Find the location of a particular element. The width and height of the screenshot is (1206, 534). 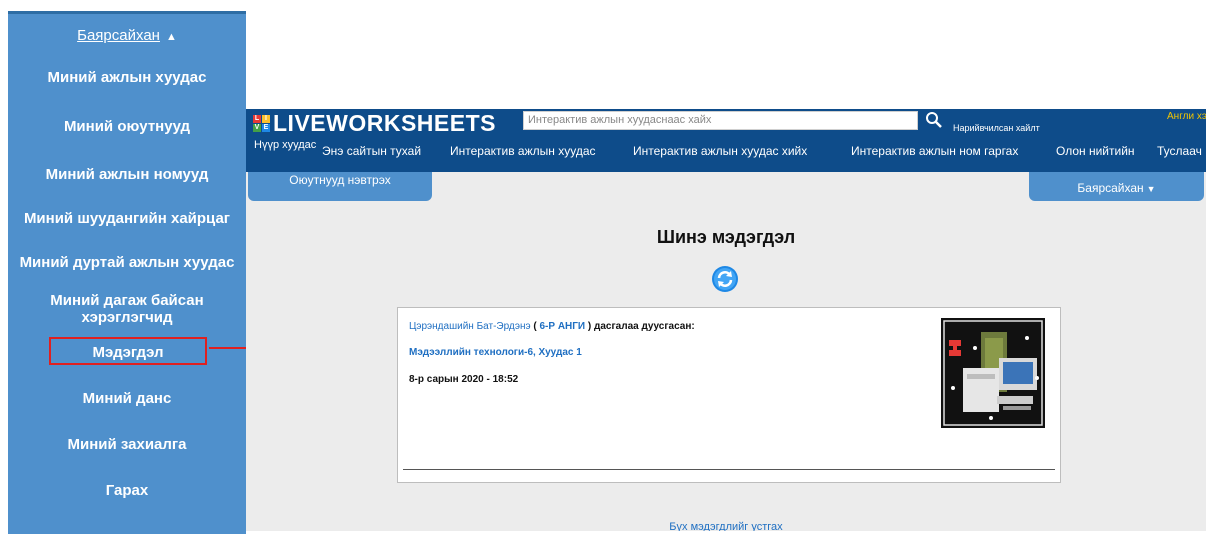

menu-notifications: Мэдэгдэл is located at coordinates (128, 351).